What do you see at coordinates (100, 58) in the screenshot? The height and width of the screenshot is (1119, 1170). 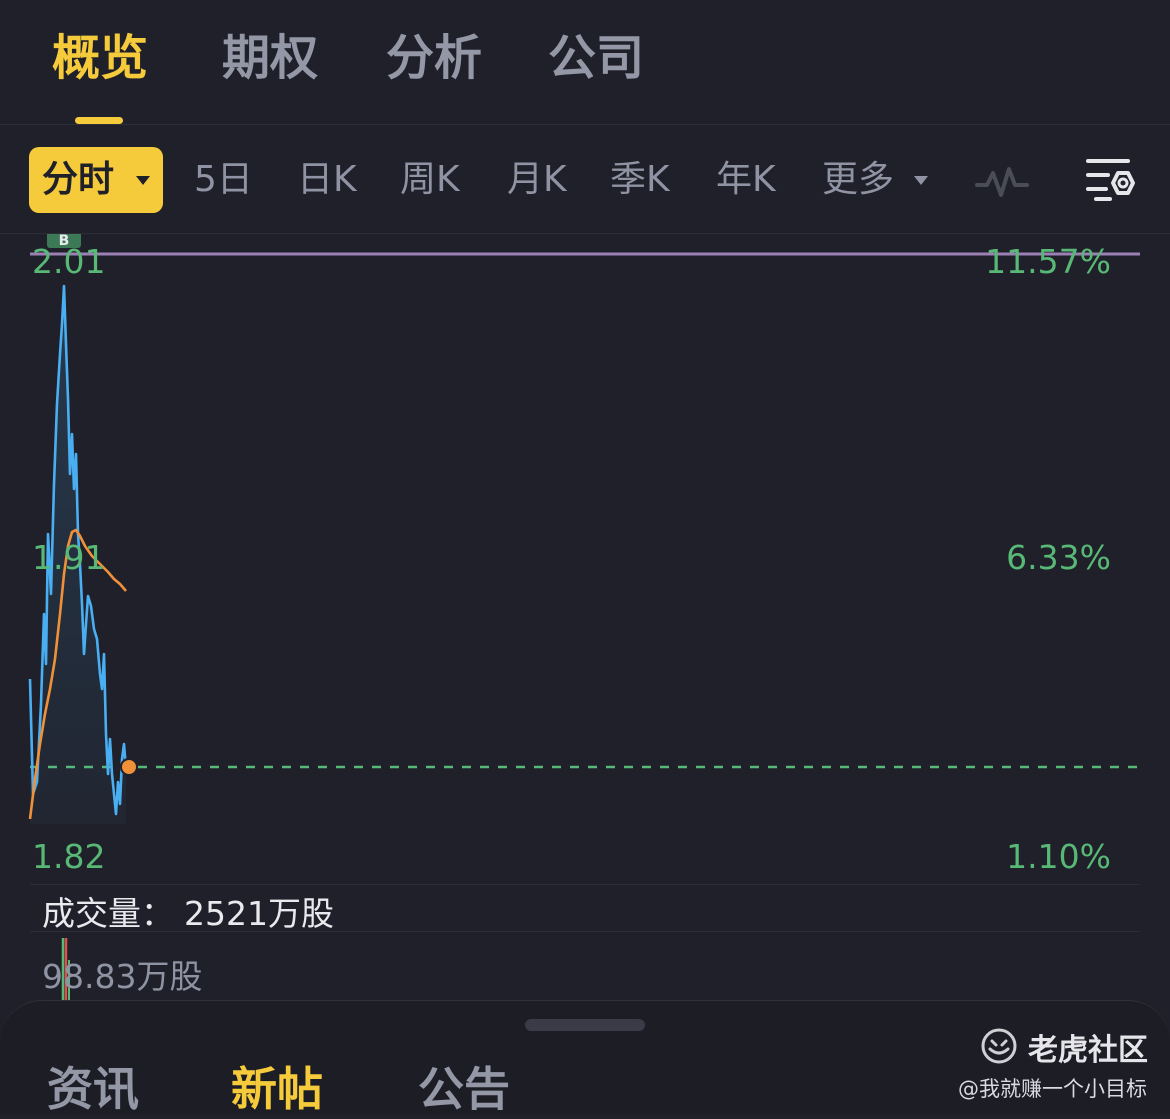 I see `tab-overview: 概览` at bounding box center [100, 58].